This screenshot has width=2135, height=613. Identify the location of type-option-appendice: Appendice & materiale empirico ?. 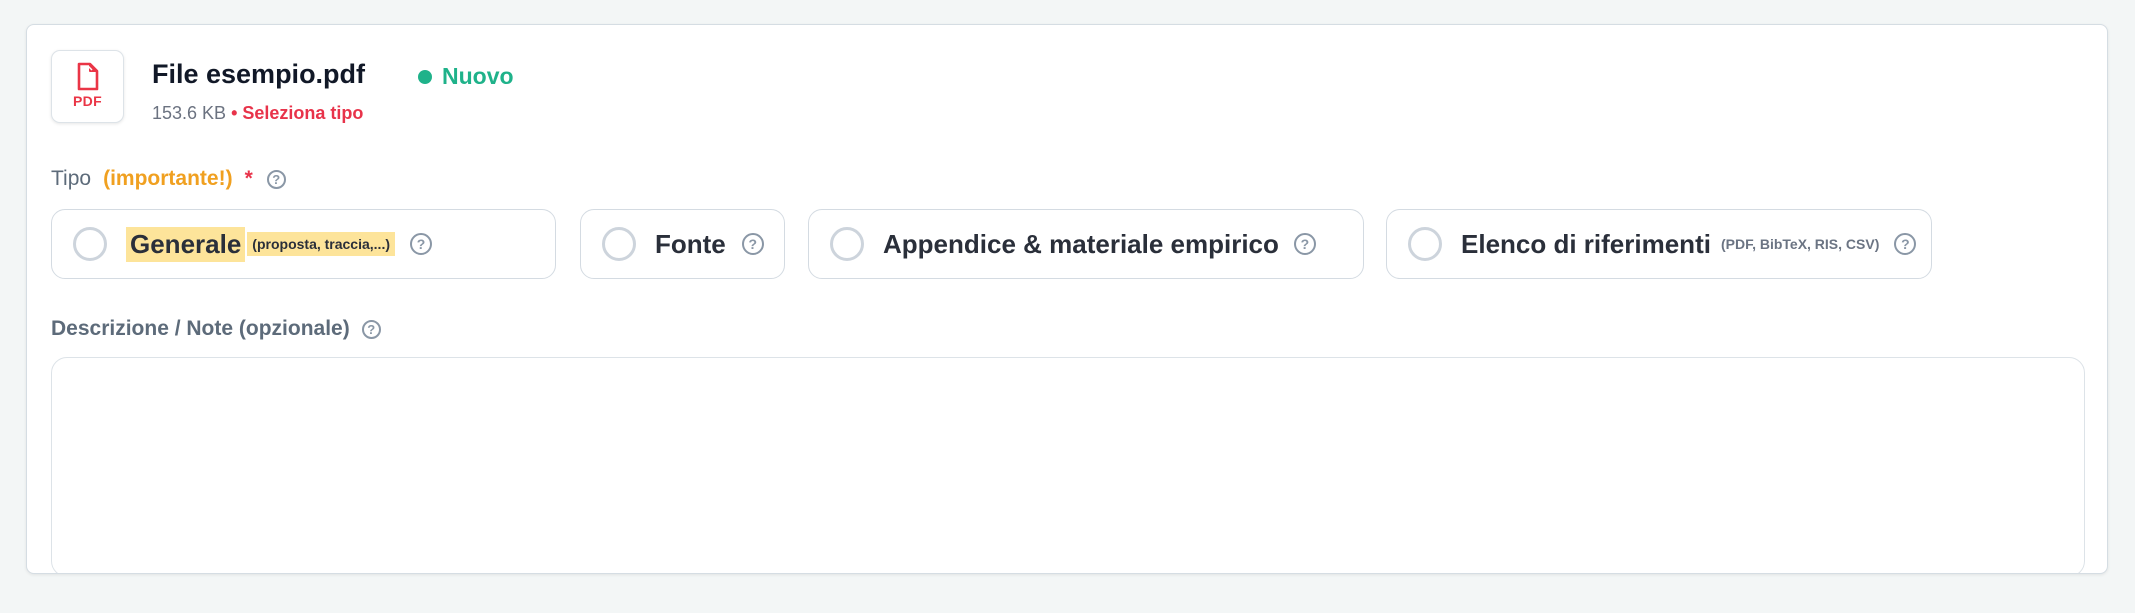
(1086, 244).